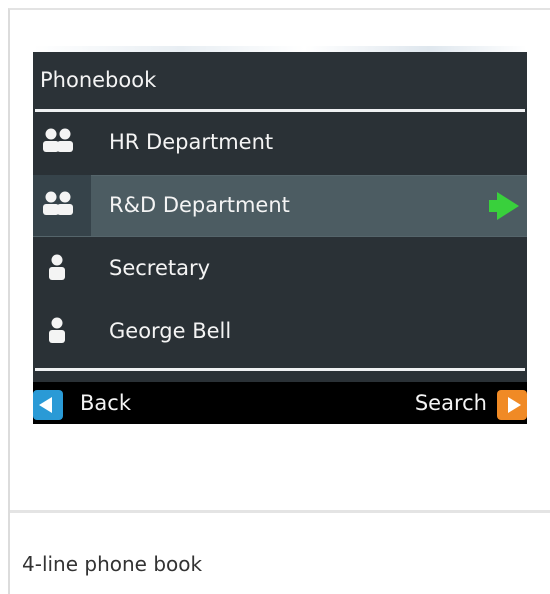 This screenshot has height=594, width=550. What do you see at coordinates (280, 511) in the screenshot?
I see `caption-divider` at bounding box center [280, 511].